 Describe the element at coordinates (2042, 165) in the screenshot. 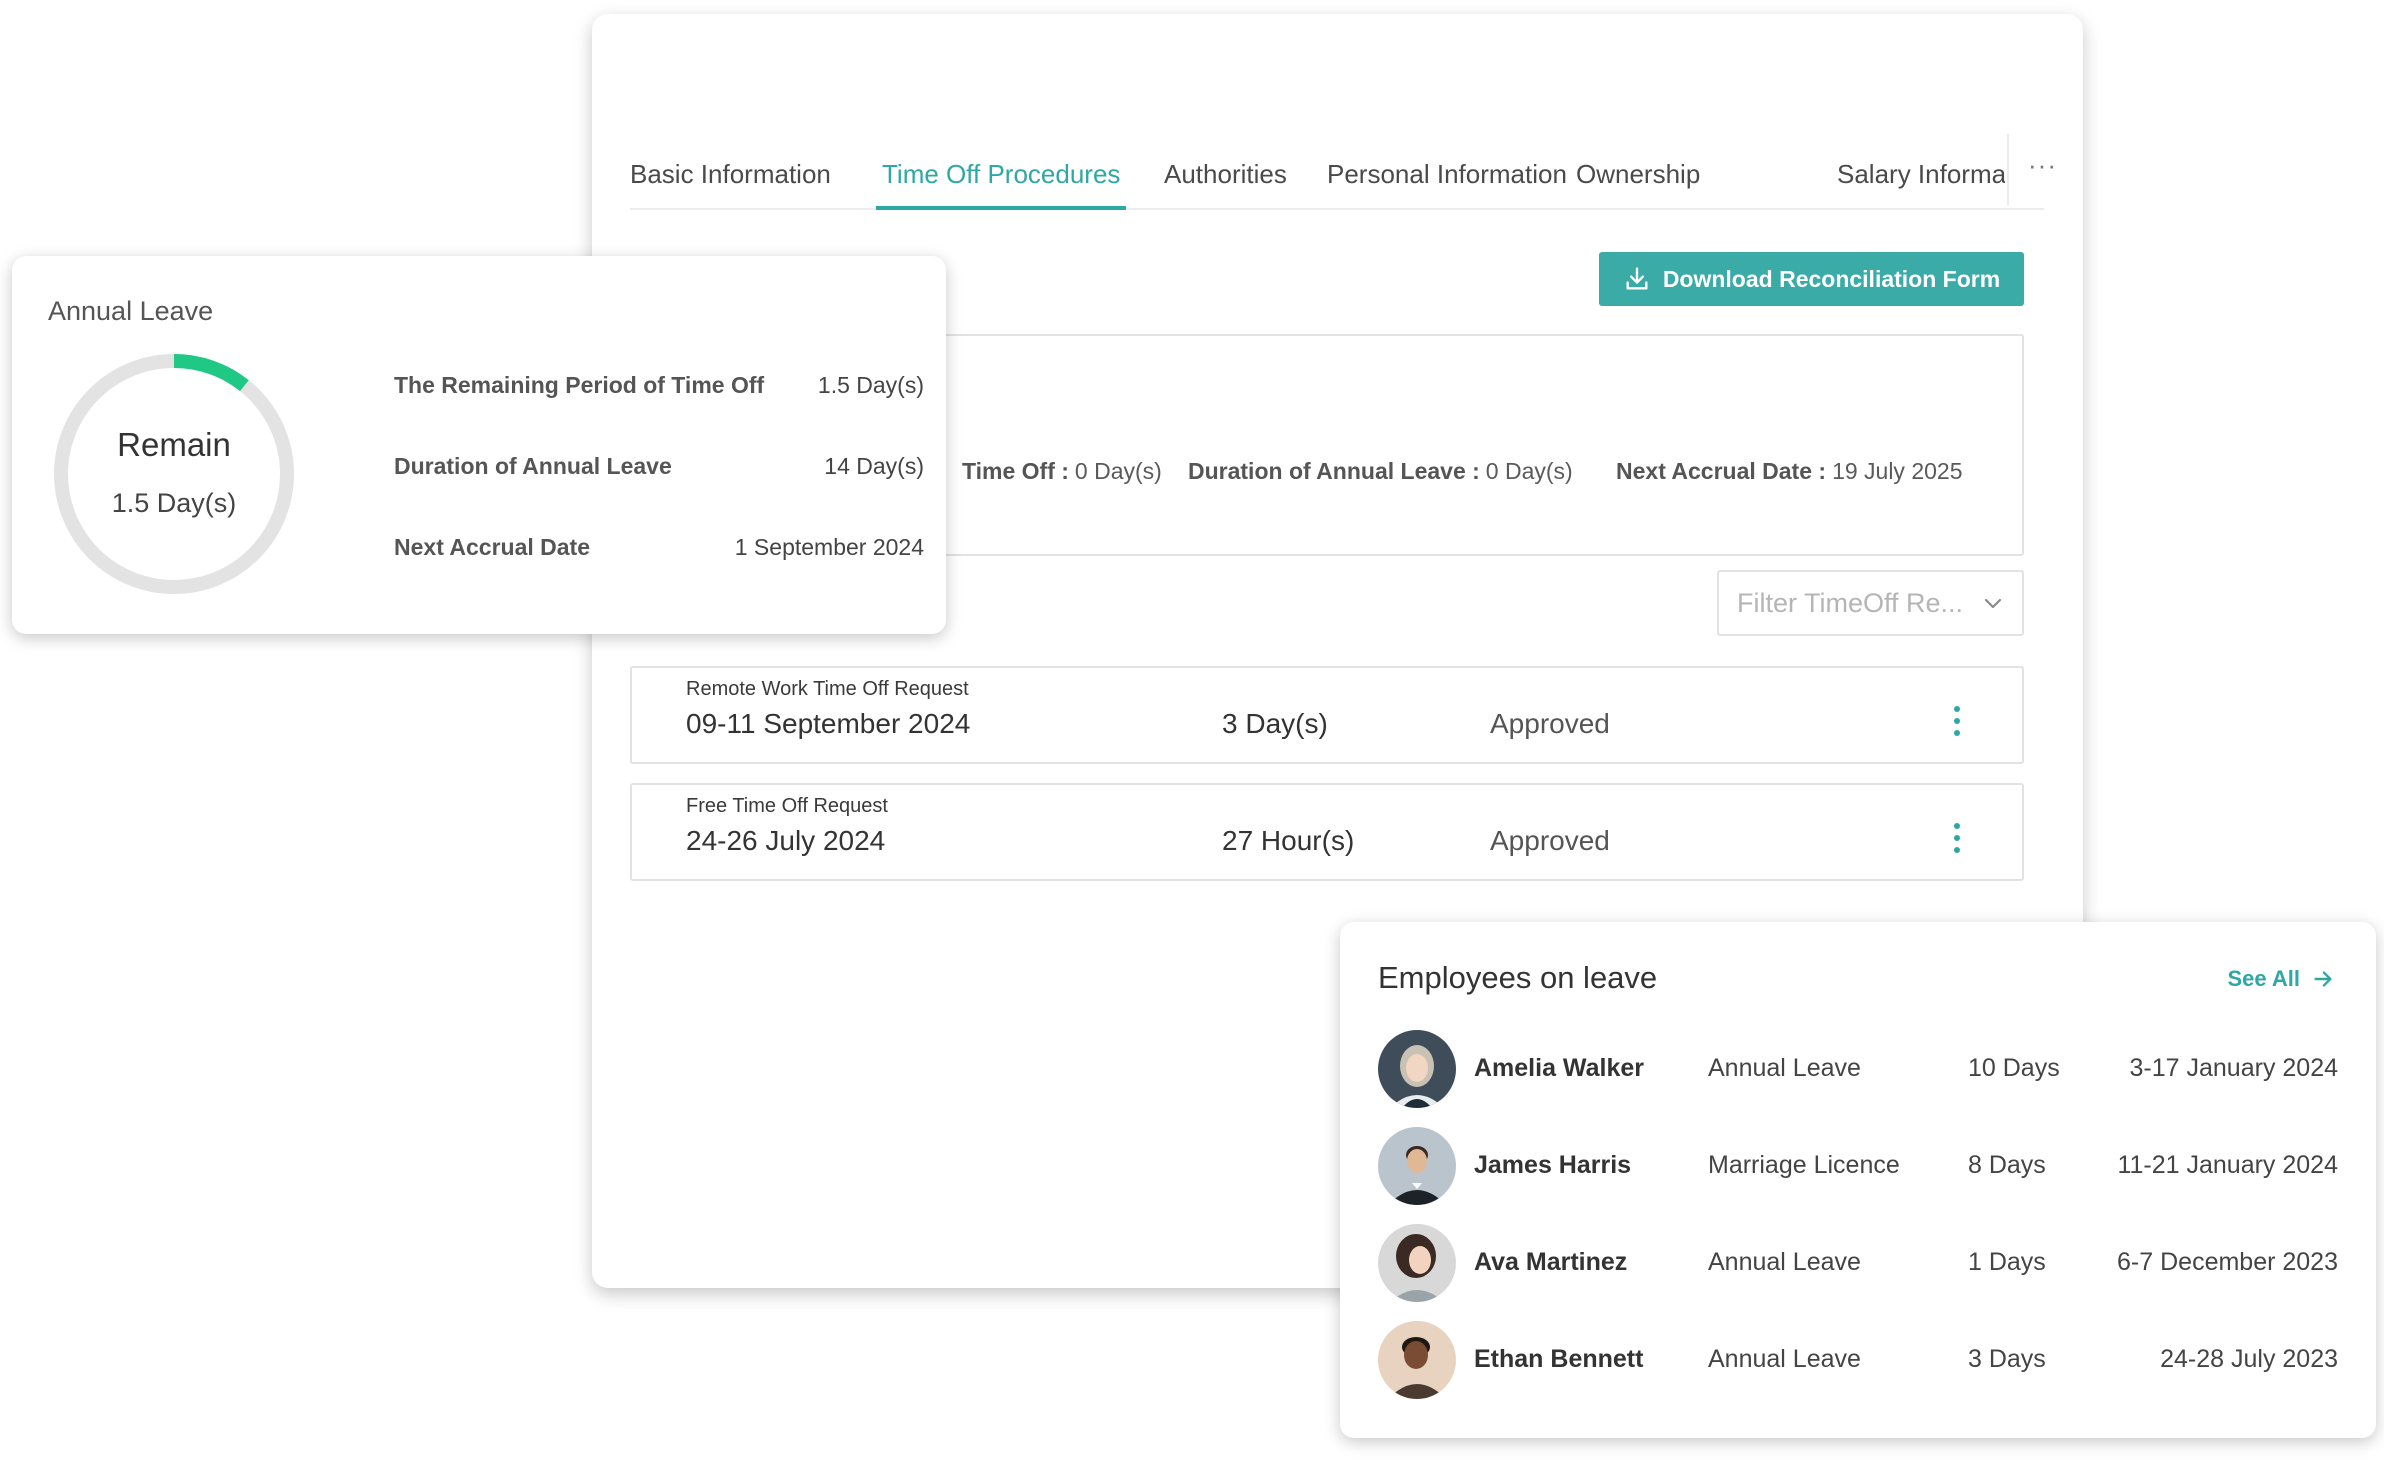

I see `more-horizontal-icon: ···` at that location.